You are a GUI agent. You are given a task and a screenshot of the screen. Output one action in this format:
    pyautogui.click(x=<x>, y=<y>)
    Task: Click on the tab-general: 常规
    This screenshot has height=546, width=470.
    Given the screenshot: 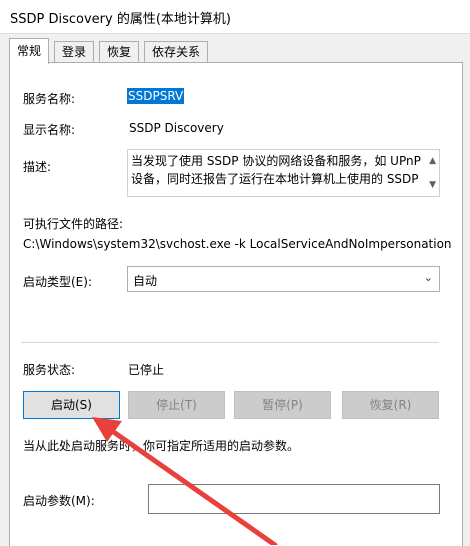 What is the action you would take?
    pyautogui.click(x=29, y=51)
    